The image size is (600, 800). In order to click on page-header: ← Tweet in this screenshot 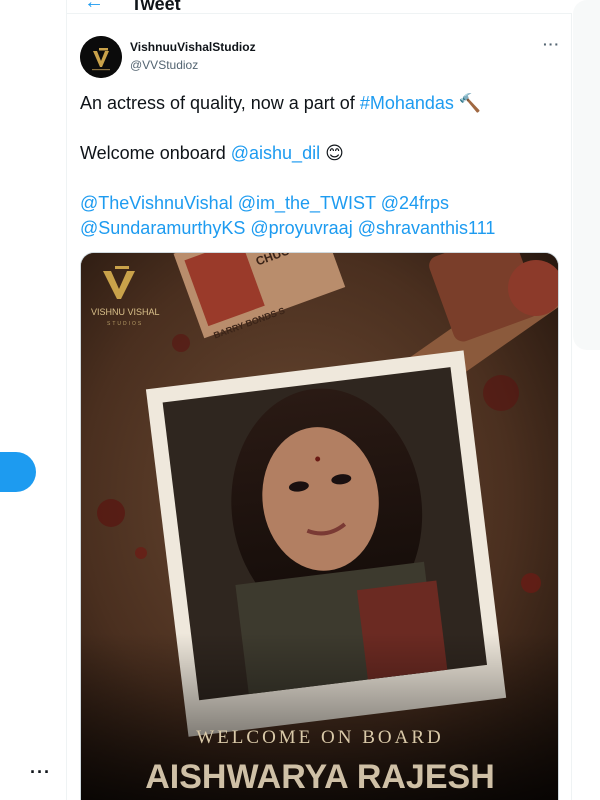, I will do `click(319, 7)`.